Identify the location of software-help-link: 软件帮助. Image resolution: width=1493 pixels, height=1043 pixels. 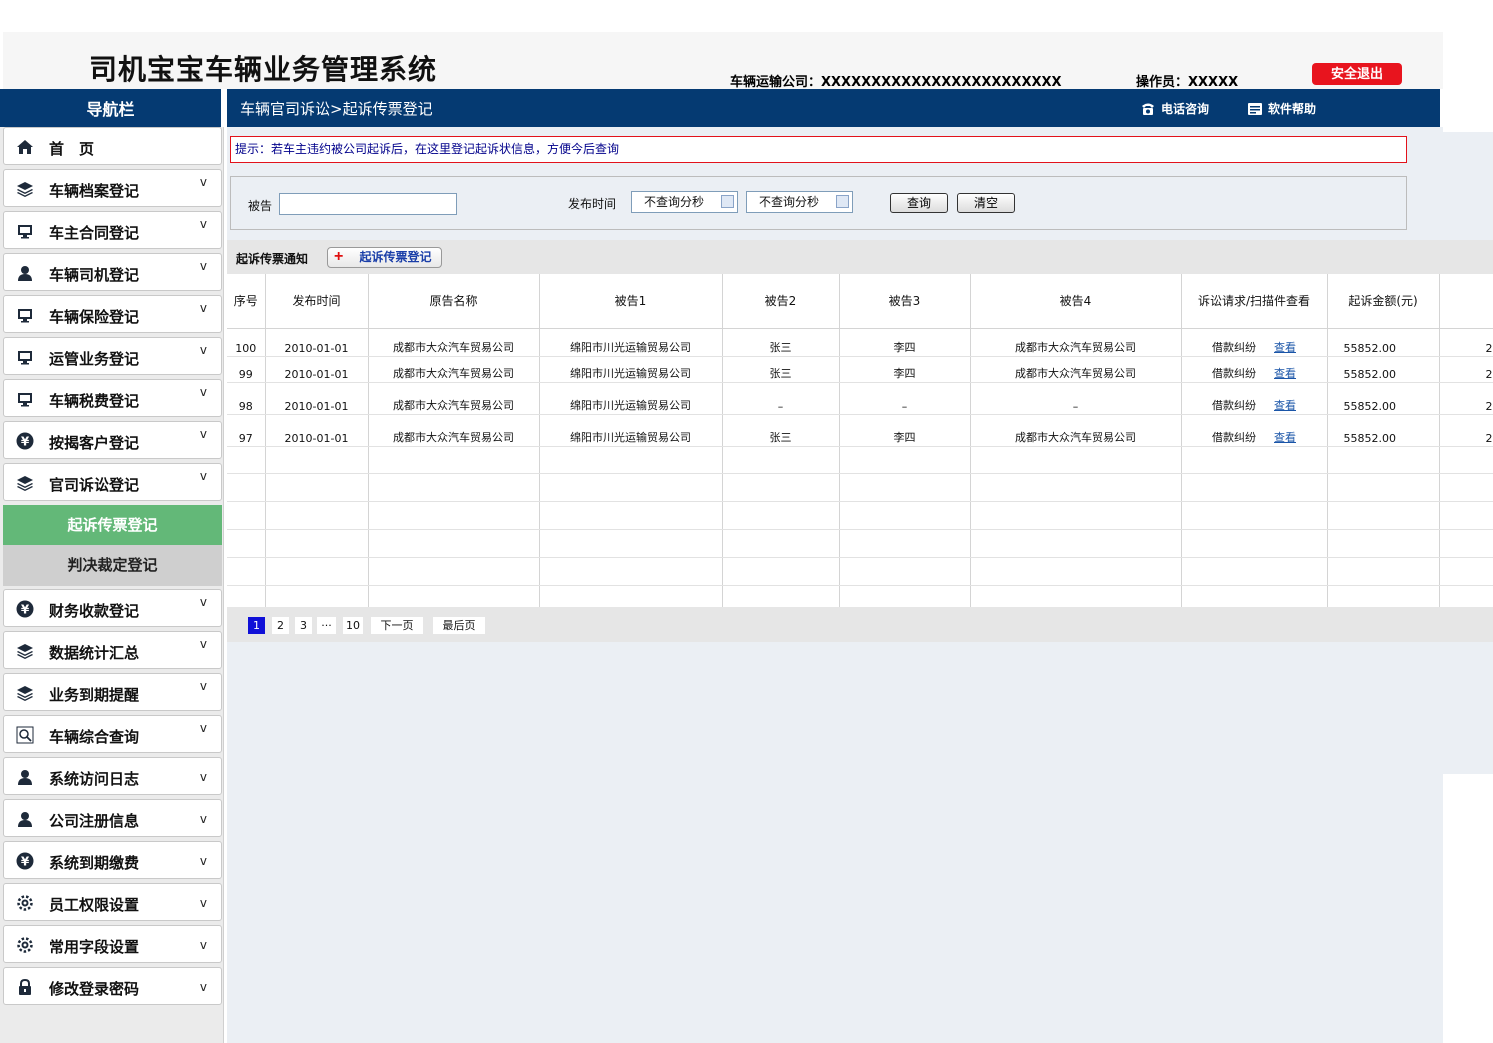
(1281, 108).